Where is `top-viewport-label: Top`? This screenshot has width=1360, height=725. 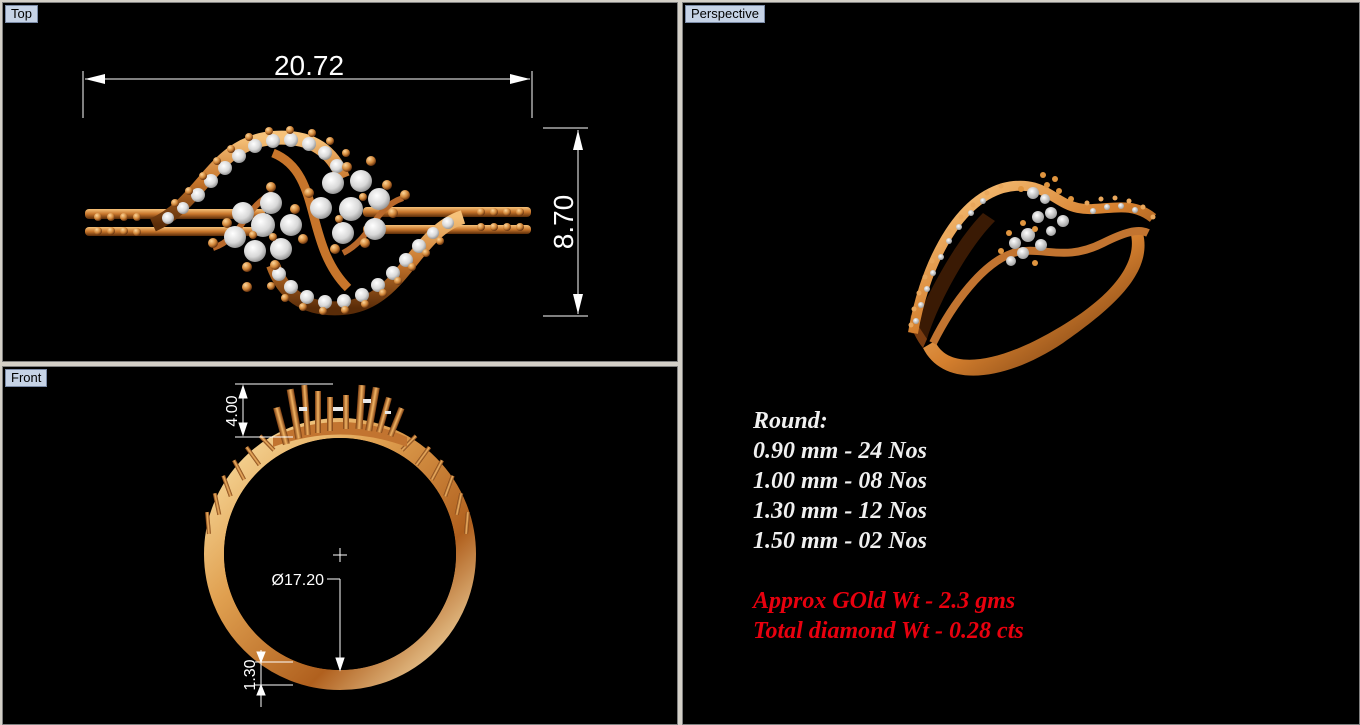 top-viewport-label: Top is located at coordinates (21, 14).